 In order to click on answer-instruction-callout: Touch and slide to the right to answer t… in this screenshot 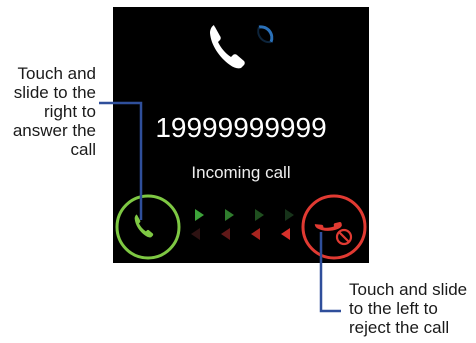, I will do `click(54, 111)`.